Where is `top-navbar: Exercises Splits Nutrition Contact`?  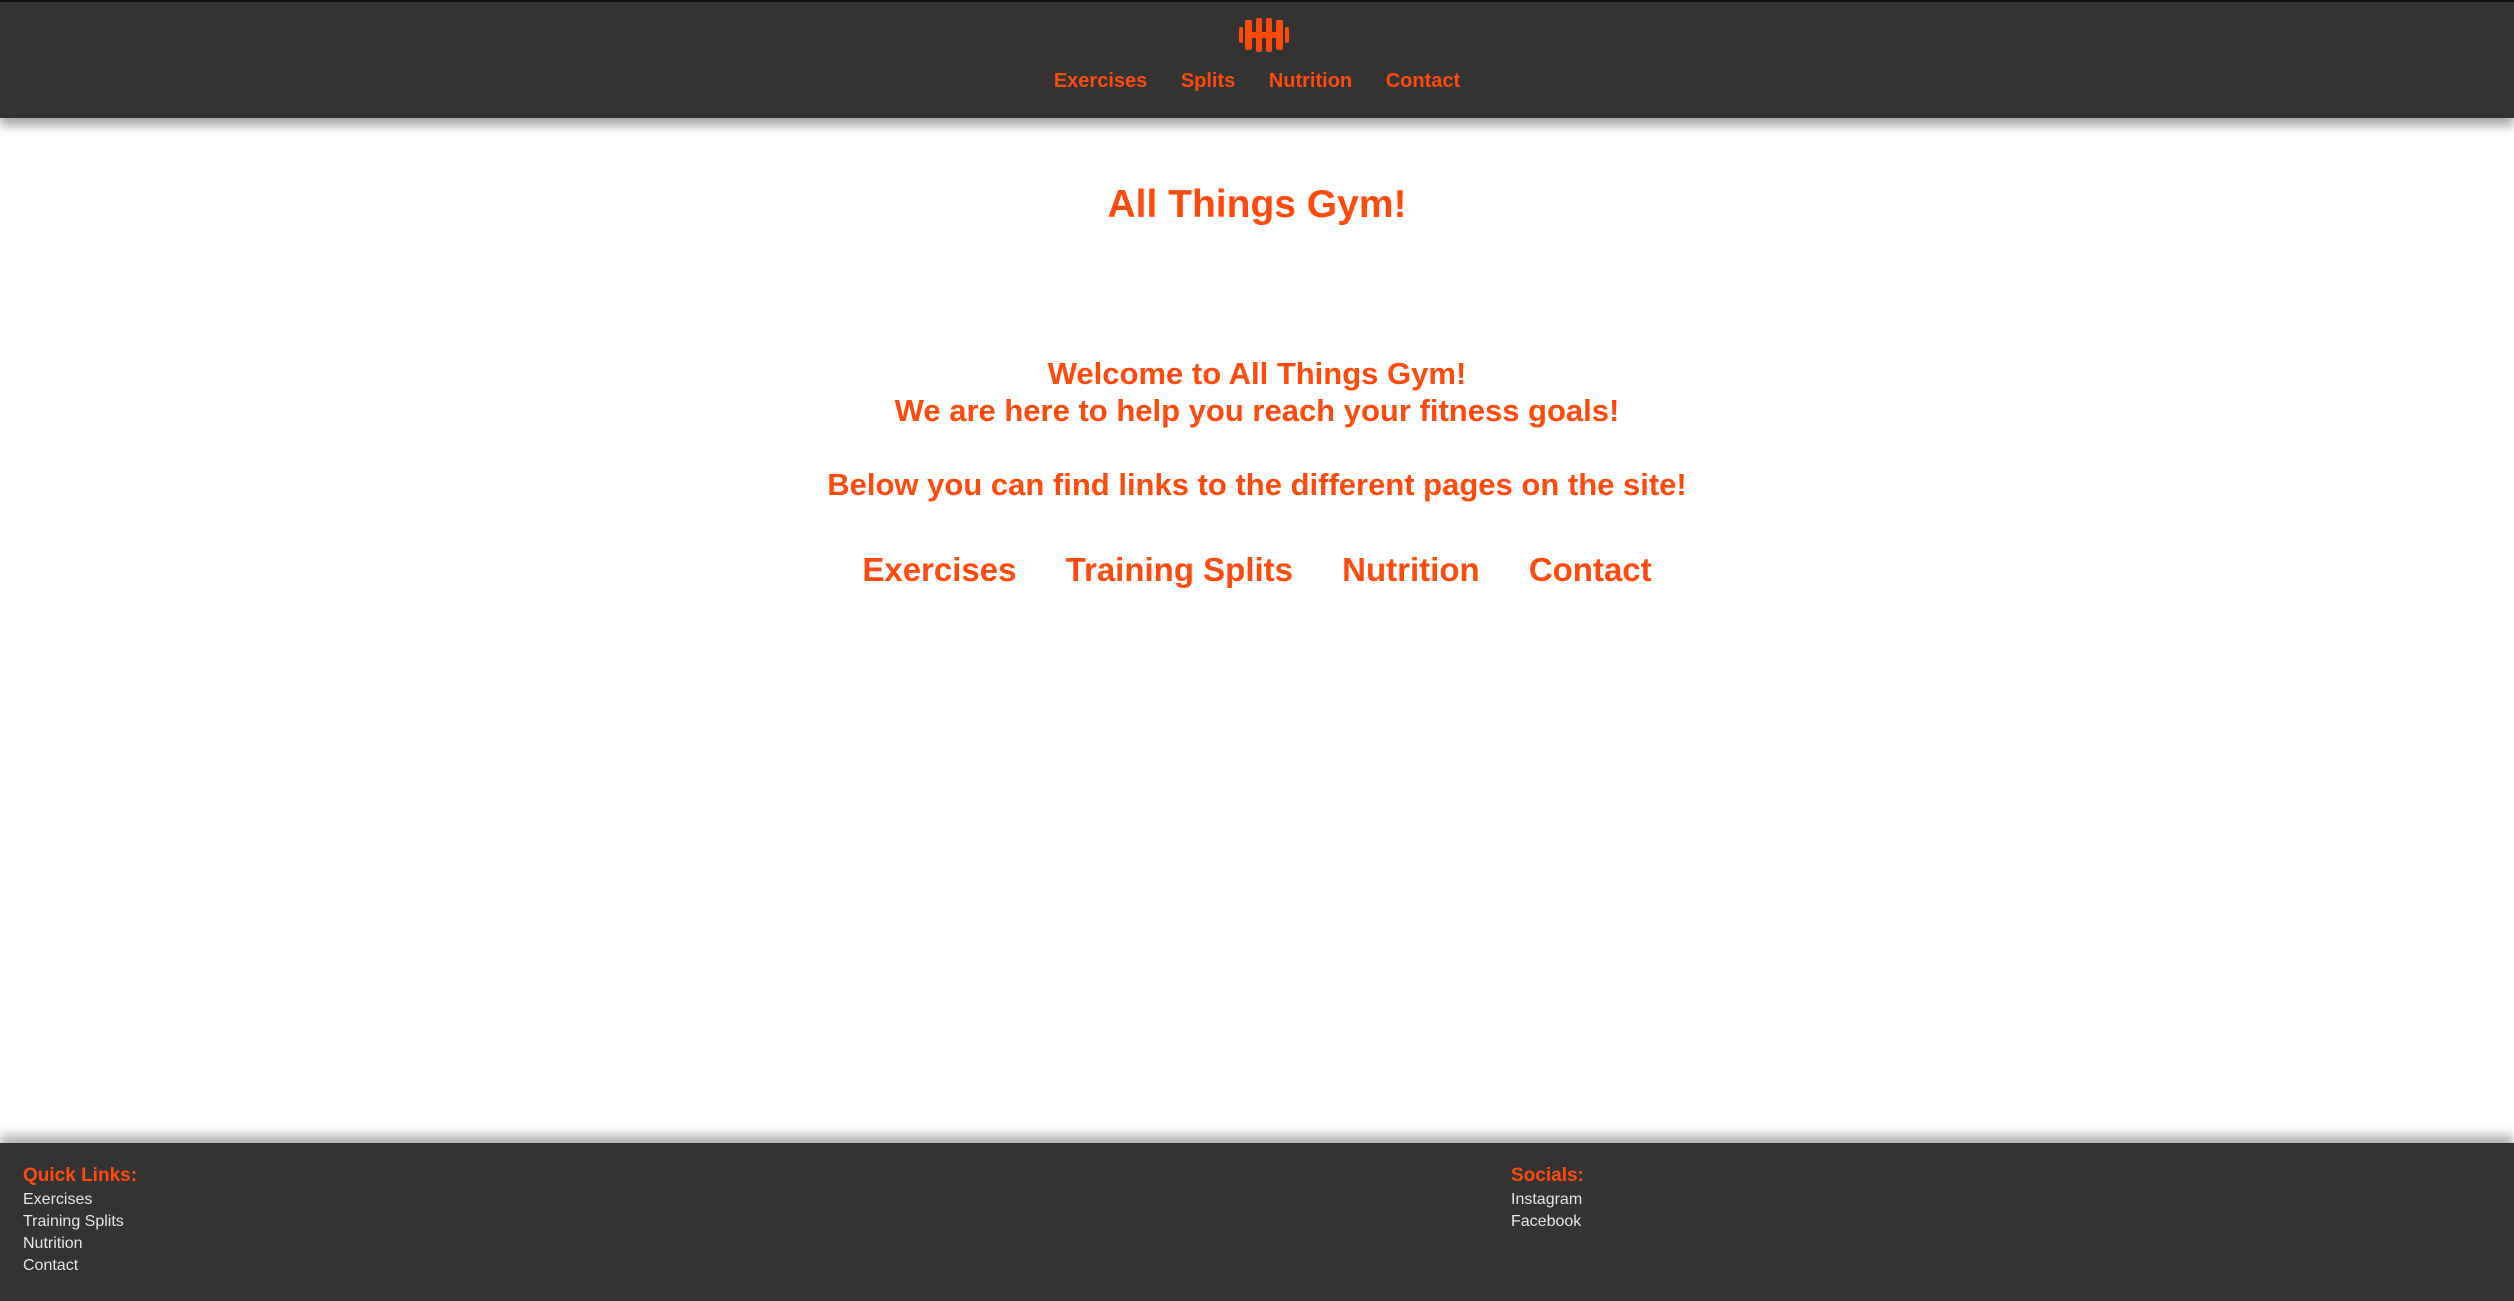
top-navbar: Exercises Splits Nutrition Contact is located at coordinates (1257, 59).